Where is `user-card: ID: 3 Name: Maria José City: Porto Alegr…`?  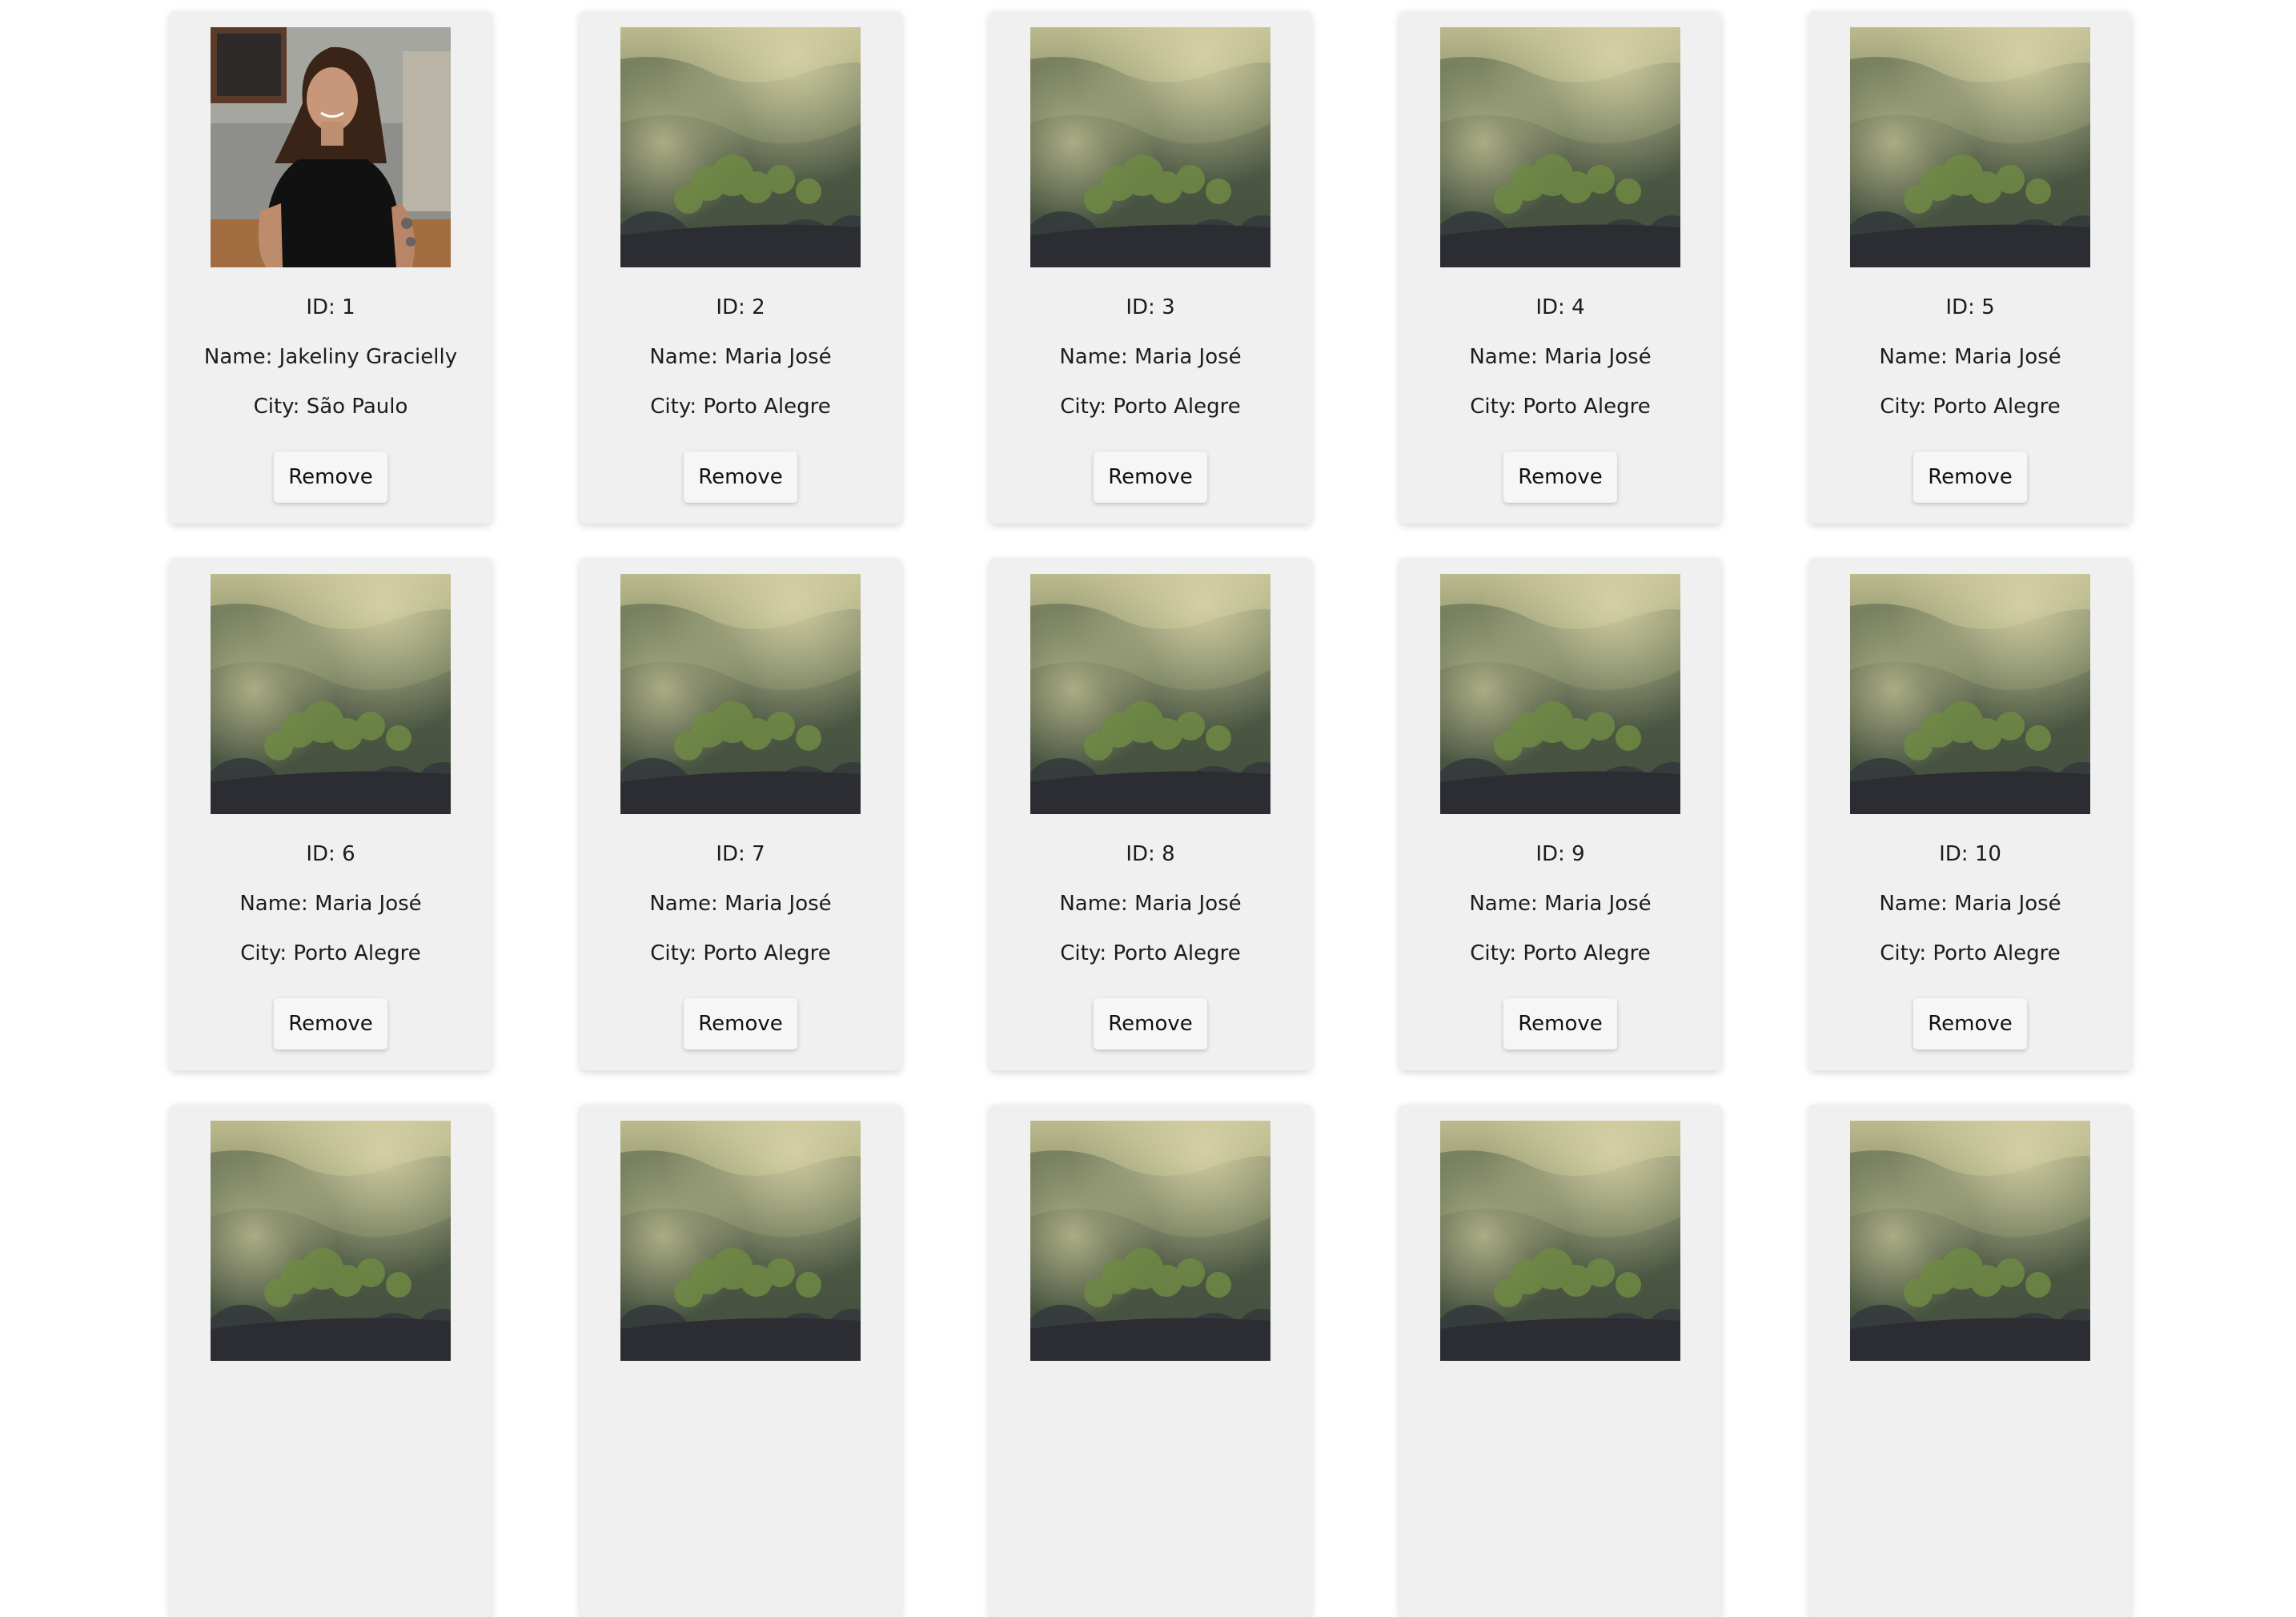 user-card: ID: 3 Name: Maria José City: Porto Alegr… is located at coordinates (1150, 267).